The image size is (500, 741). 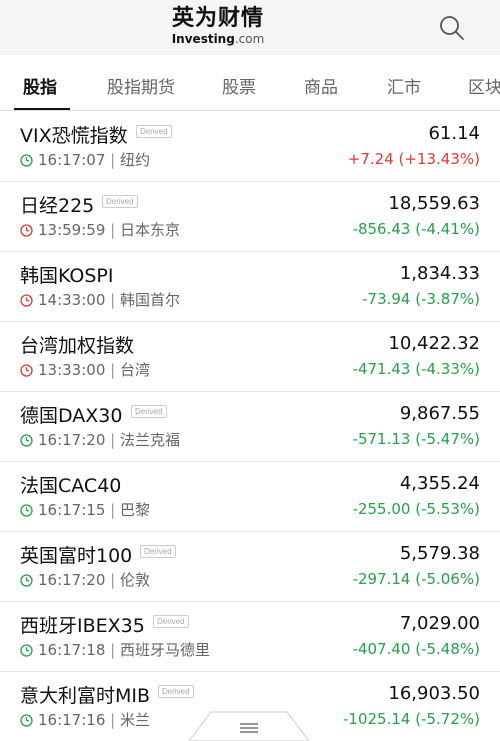 What do you see at coordinates (72, 160) in the screenshot?
I see `update-time: 16:17:07` at bounding box center [72, 160].